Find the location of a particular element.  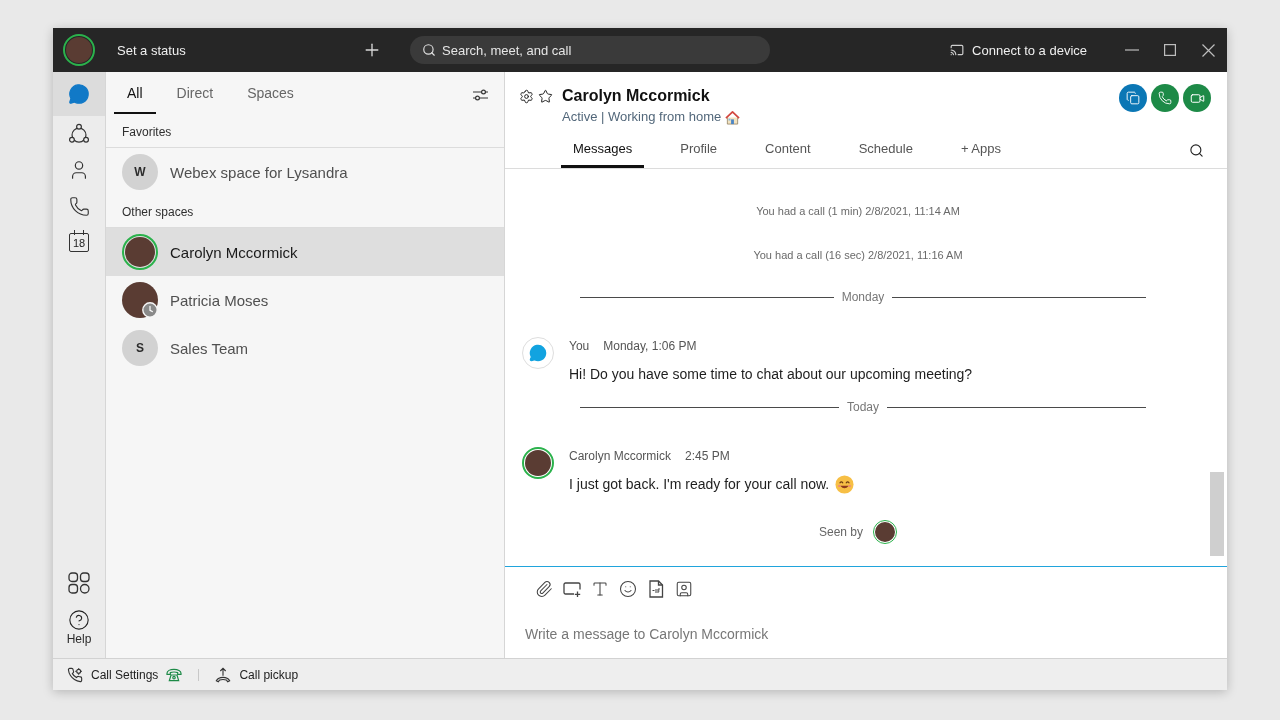

section-heading: Favorites is located at coordinates (305, 132).